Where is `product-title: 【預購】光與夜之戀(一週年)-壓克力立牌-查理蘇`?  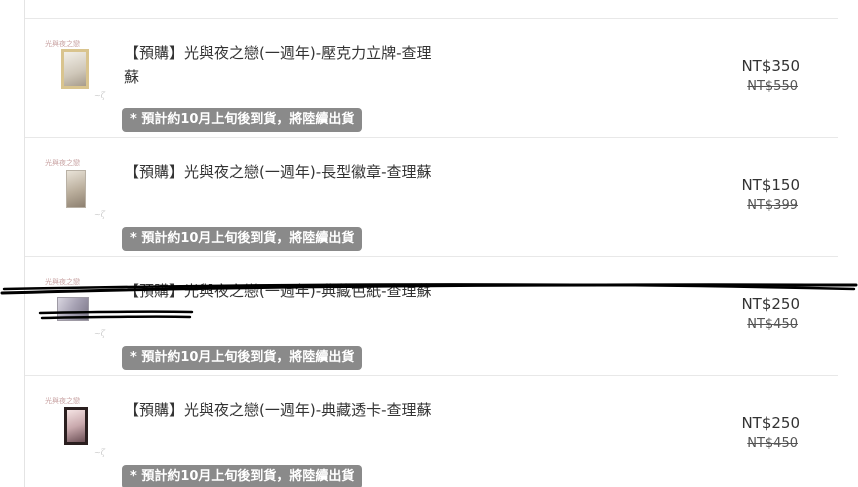 product-title: 【預購】光與夜之戀(一週年)-壓克力立牌-查理蘇 is located at coordinates (284, 65).